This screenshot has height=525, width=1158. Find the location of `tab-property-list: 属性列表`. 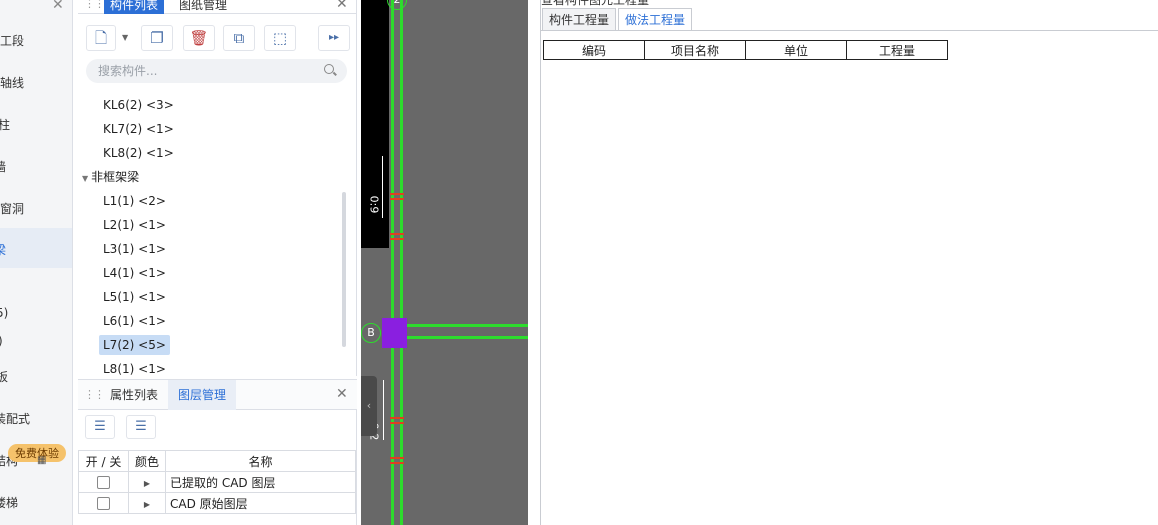

tab-property-list: 属性列表 is located at coordinates (134, 395).